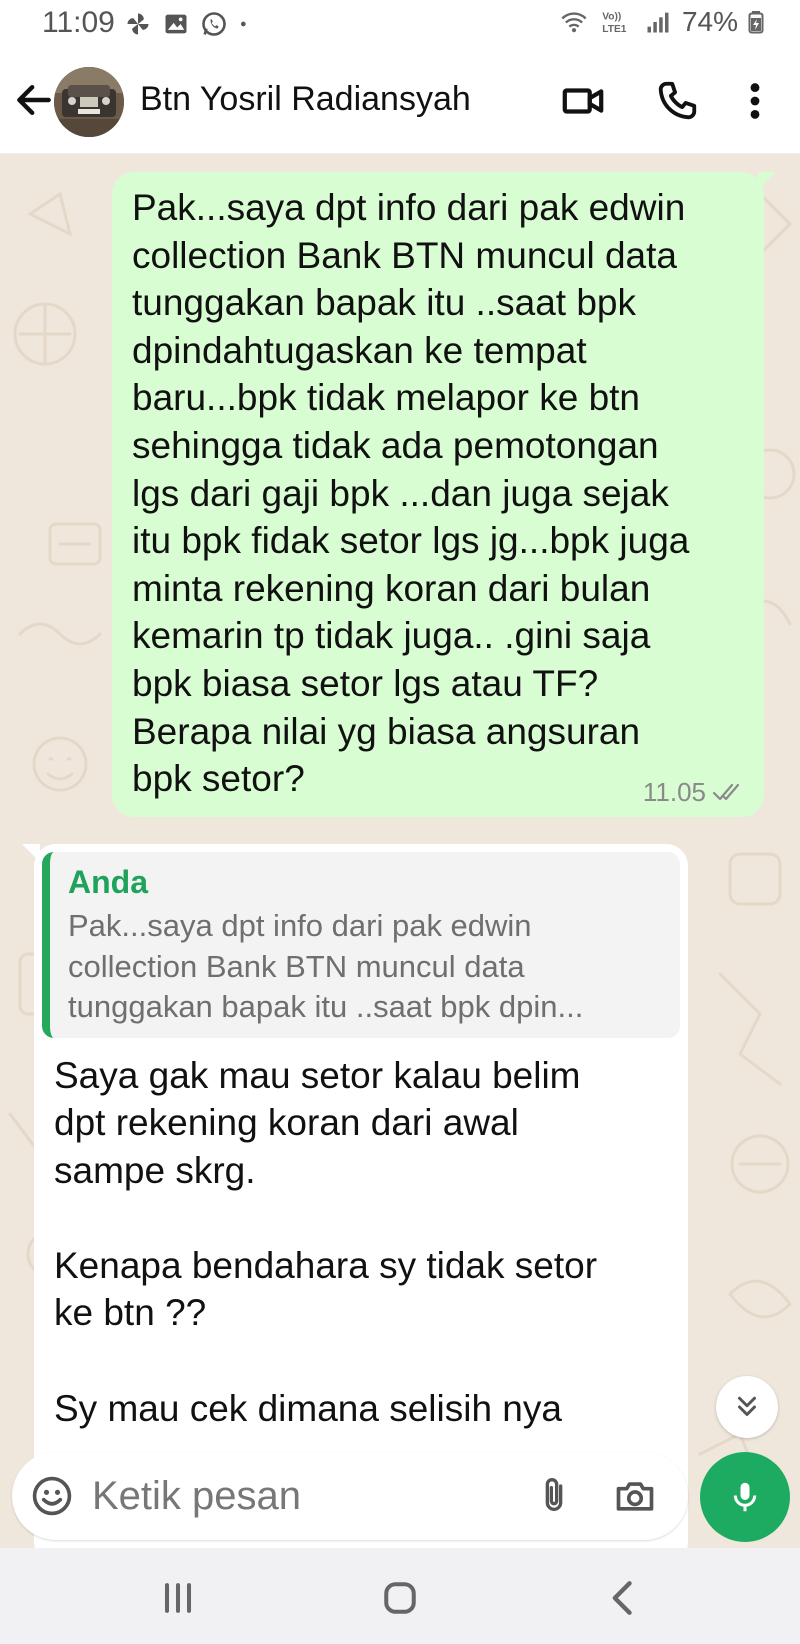  Describe the element at coordinates (611, 17) in the screenshot. I see `svg-text: Vo))` at that location.